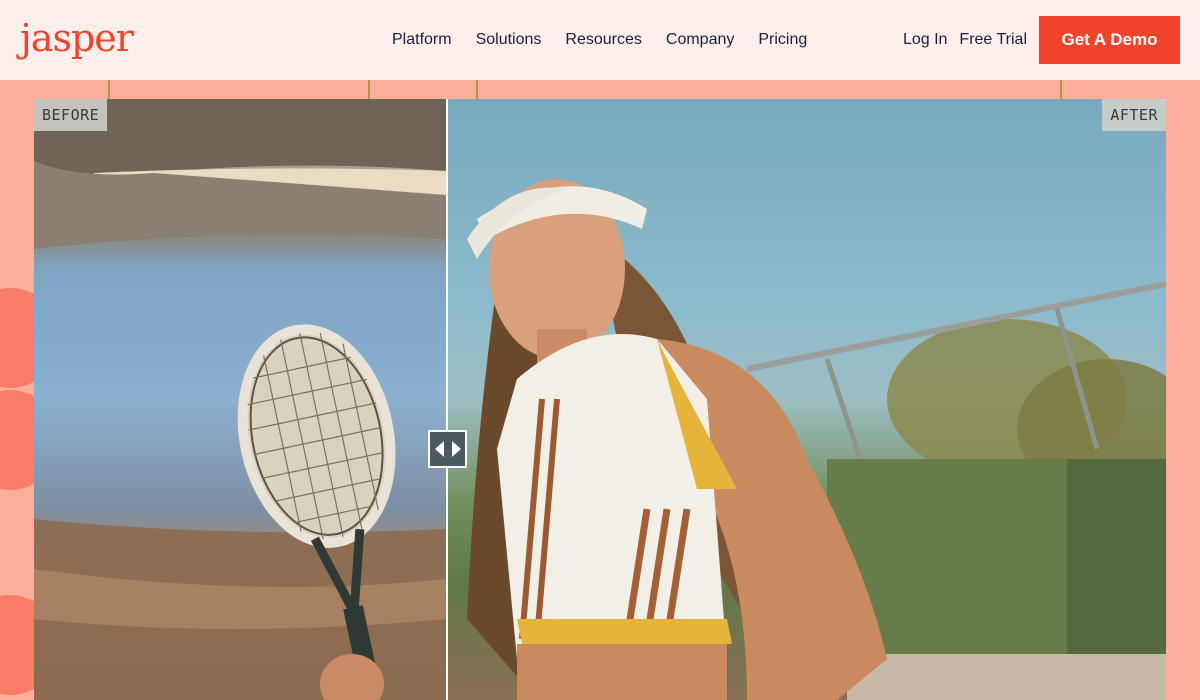 The image size is (1200, 700). What do you see at coordinates (1134, 115) in the screenshot?
I see `after-label: AFTER` at bounding box center [1134, 115].